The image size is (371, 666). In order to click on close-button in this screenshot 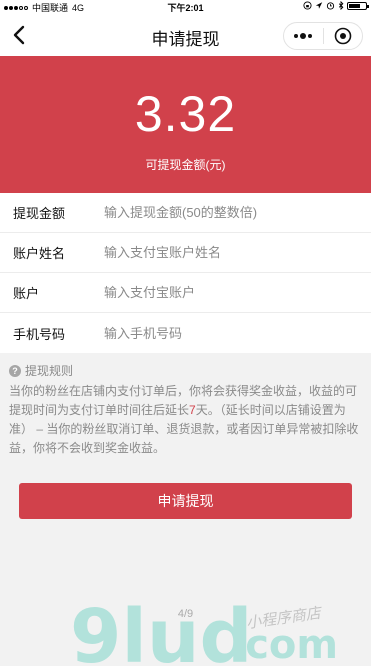, I will do `click(342, 36)`.